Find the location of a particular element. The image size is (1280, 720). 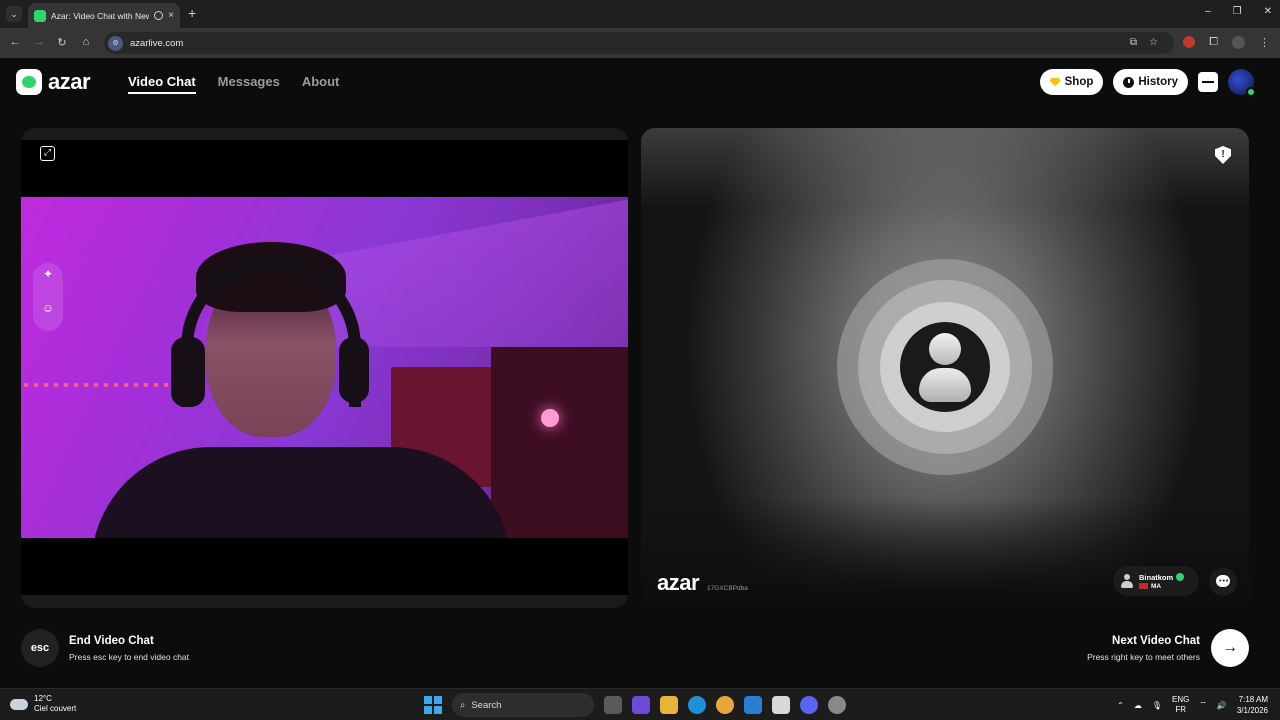

tray-overflow-icon: ⌃ is located at coordinates (1120, 705).